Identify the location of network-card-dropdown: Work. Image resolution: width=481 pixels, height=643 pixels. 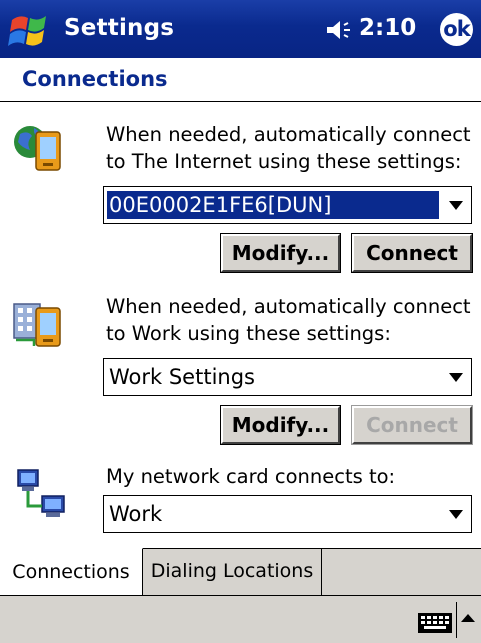
(287, 514).